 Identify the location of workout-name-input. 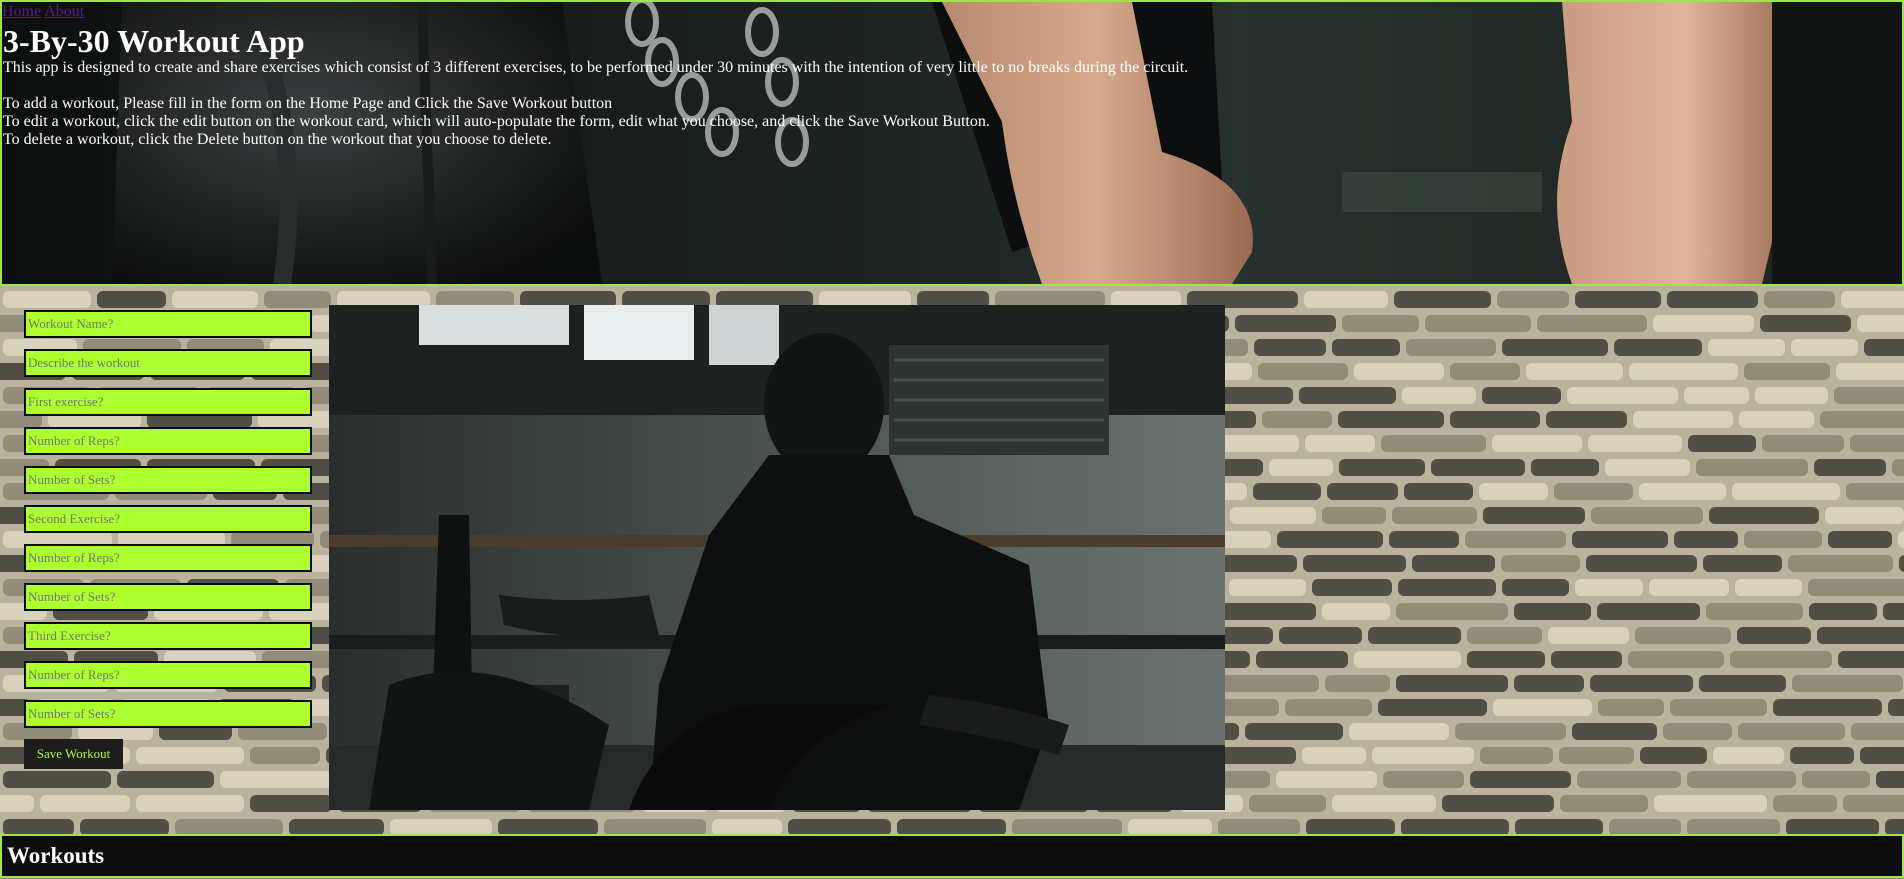
(168, 324).